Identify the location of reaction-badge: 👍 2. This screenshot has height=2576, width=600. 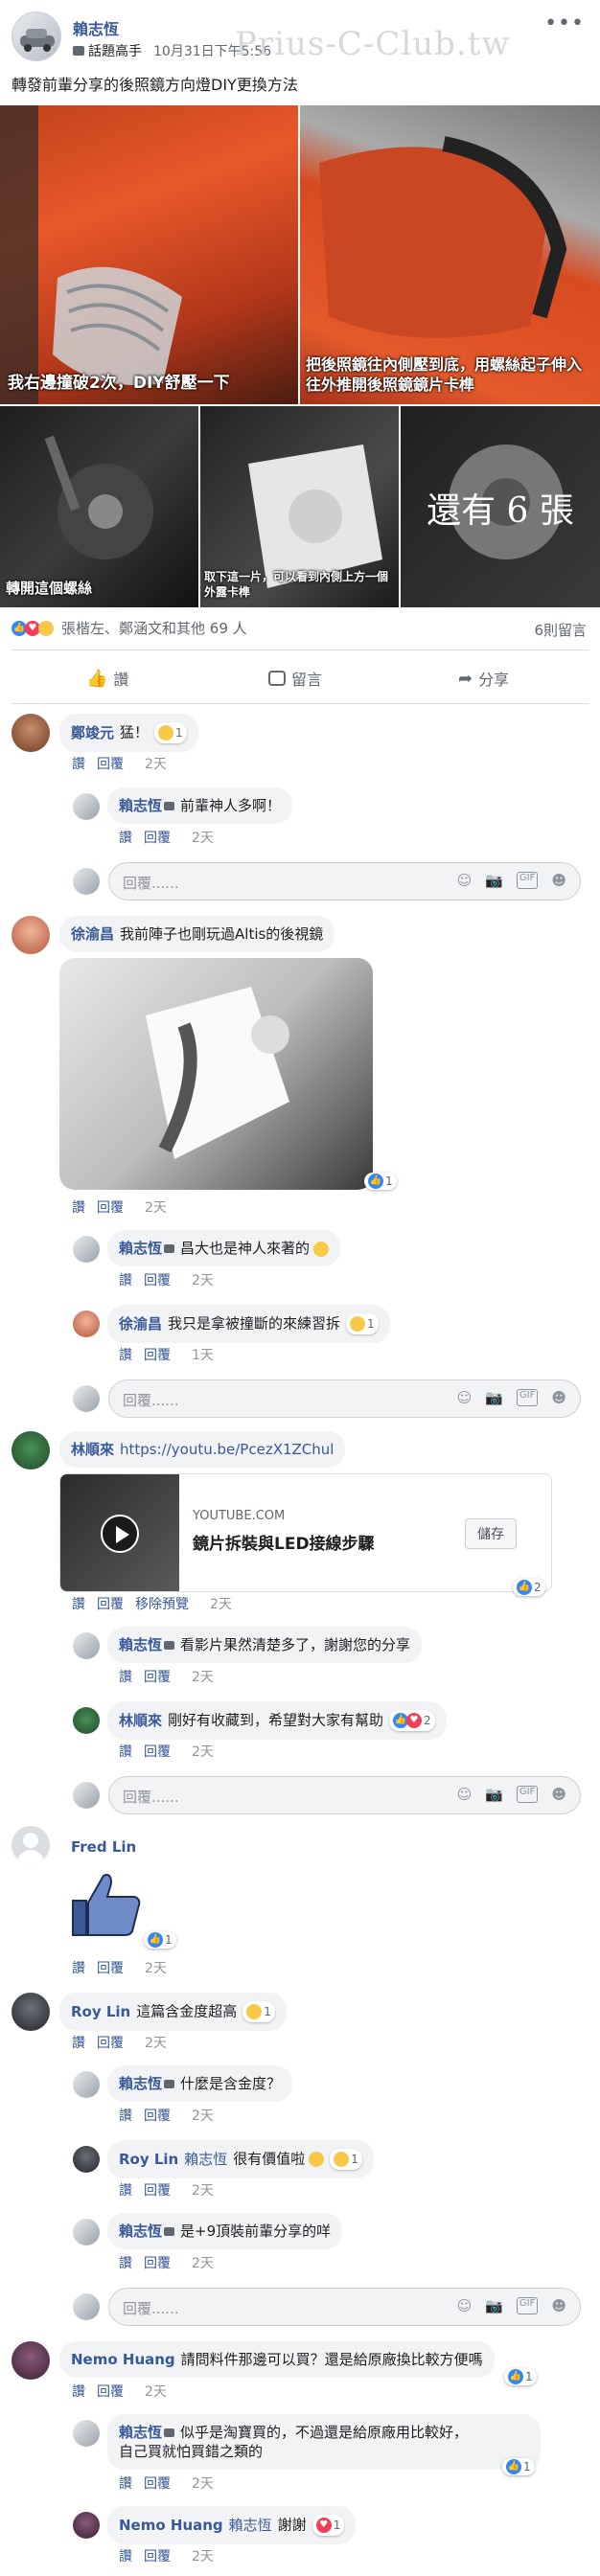
(529, 1587).